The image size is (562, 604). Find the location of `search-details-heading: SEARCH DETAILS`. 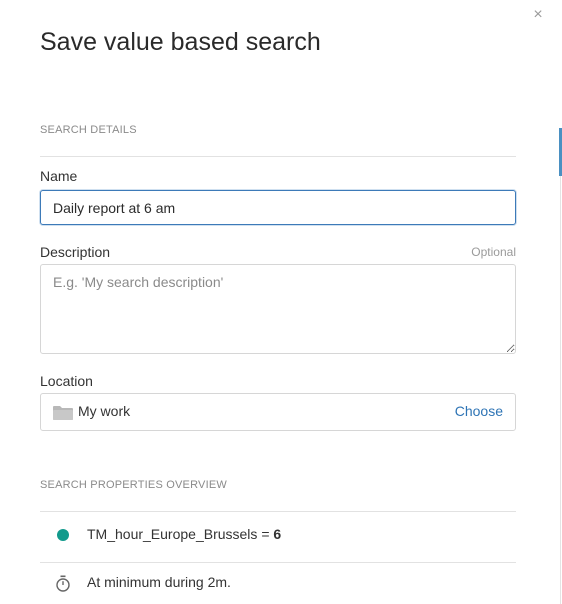

search-details-heading: SEARCH DETAILS is located at coordinates (88, 130).